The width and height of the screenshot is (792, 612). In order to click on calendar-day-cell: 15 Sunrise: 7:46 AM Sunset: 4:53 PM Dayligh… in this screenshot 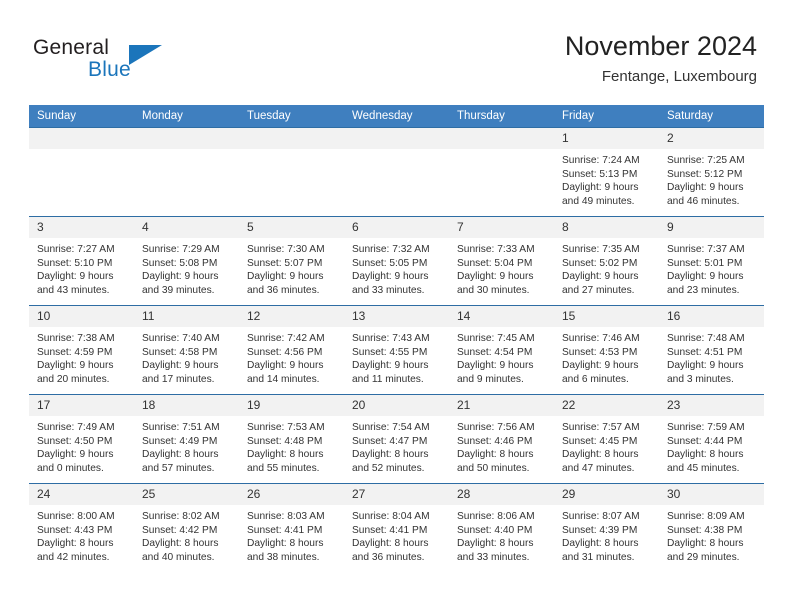, I will do `click(606, 350)`.